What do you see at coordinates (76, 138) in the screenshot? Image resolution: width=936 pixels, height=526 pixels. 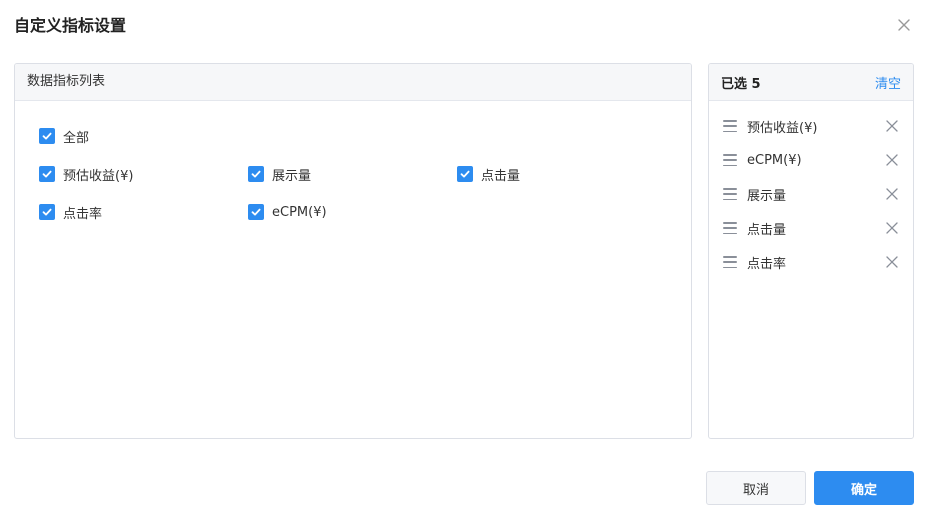 I see `checkbox-label: 全部` at bounding box center [76, 138].